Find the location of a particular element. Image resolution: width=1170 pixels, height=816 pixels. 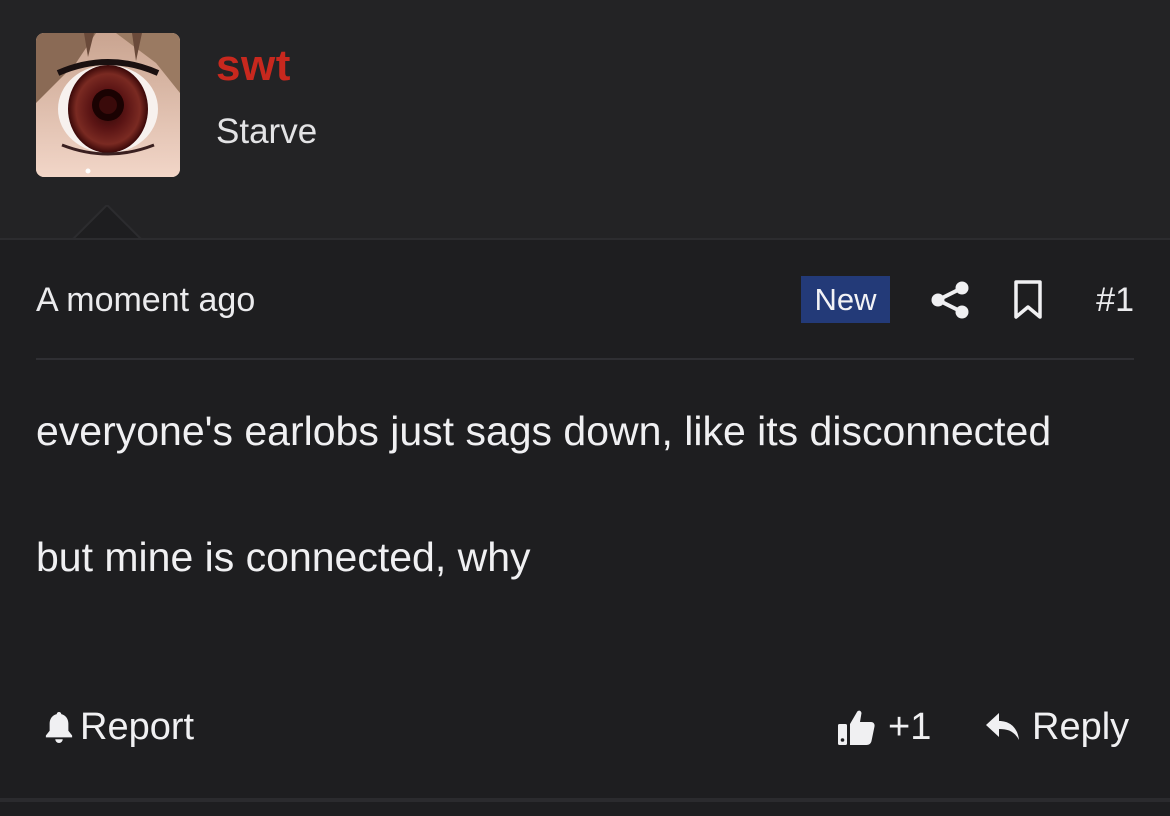

bookmark-icon is located at coordinates (1028, 299).